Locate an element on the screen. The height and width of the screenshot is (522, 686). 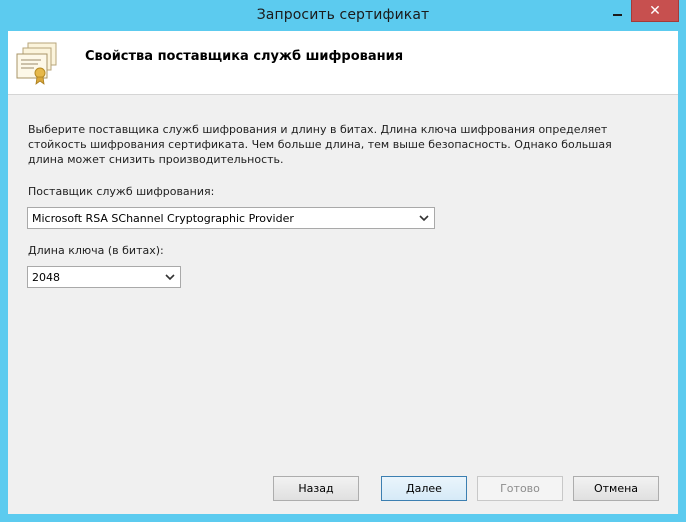
next-button: Далее is located at coordinates (424, 488).